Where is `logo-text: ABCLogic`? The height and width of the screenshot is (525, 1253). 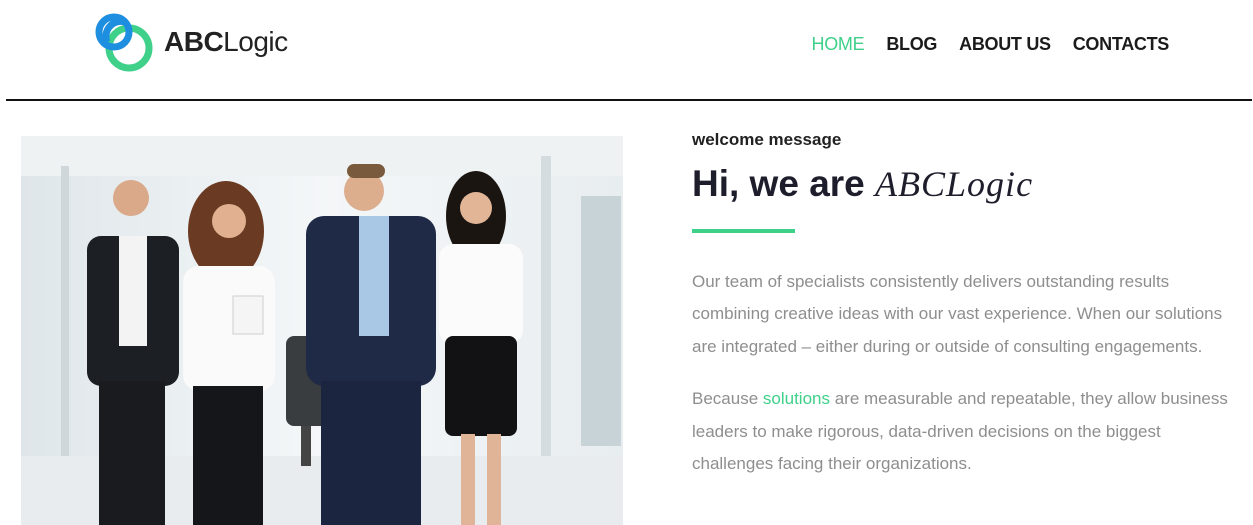
logo-text: ABCLogic is located at coordinates (226, 42).